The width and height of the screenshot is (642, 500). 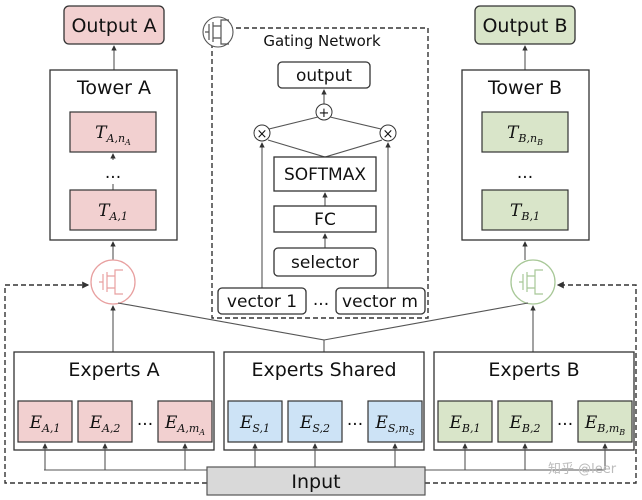 I want to click on softmax-label: SOFTMAX, so click(x=325, y=175).